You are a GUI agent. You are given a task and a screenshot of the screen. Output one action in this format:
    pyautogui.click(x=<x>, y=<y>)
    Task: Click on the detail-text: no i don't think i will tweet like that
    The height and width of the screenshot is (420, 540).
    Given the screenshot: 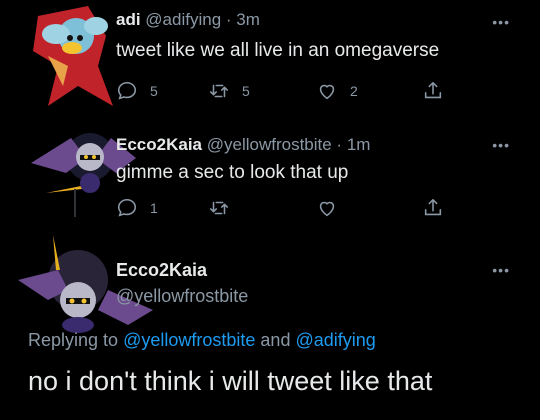 What is the action you would take?
    pyautogui.click(x=230, y=381)
    